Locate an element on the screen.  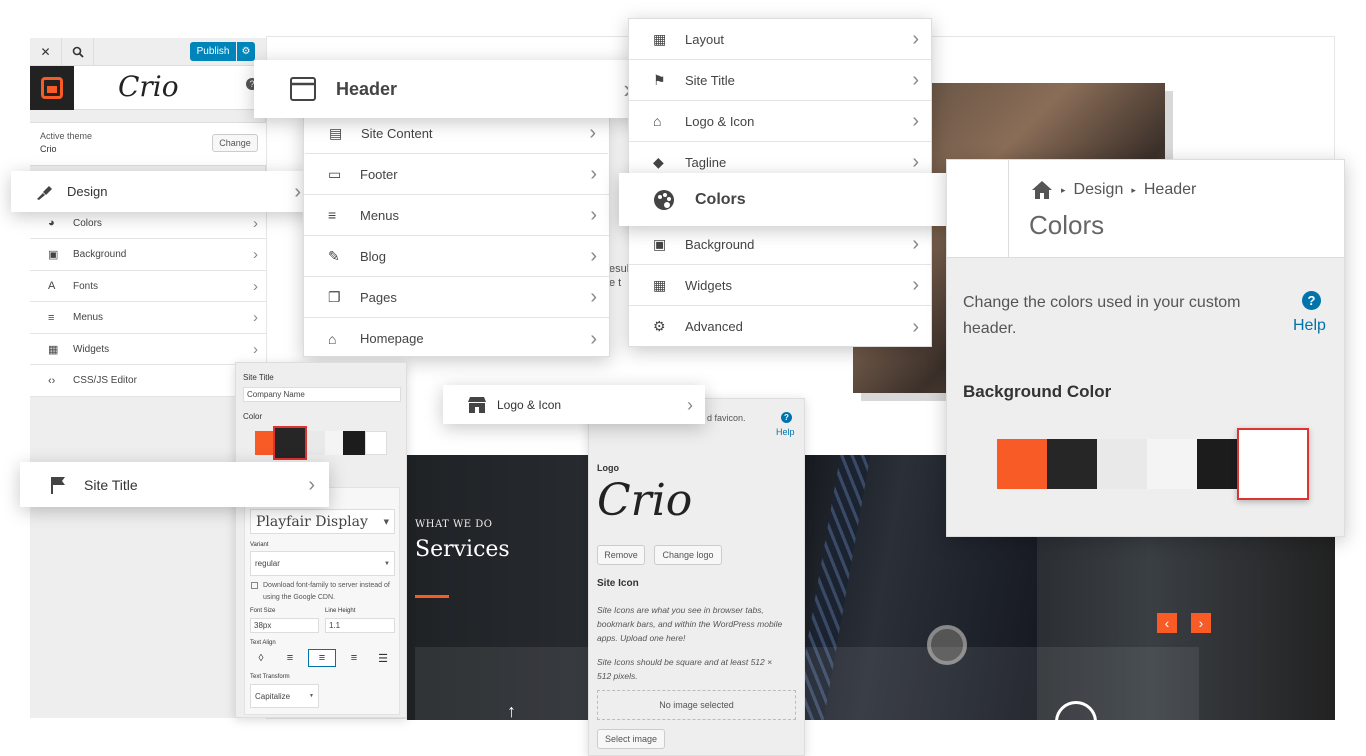
header-card: Header › is located at coordinates (453, 89).